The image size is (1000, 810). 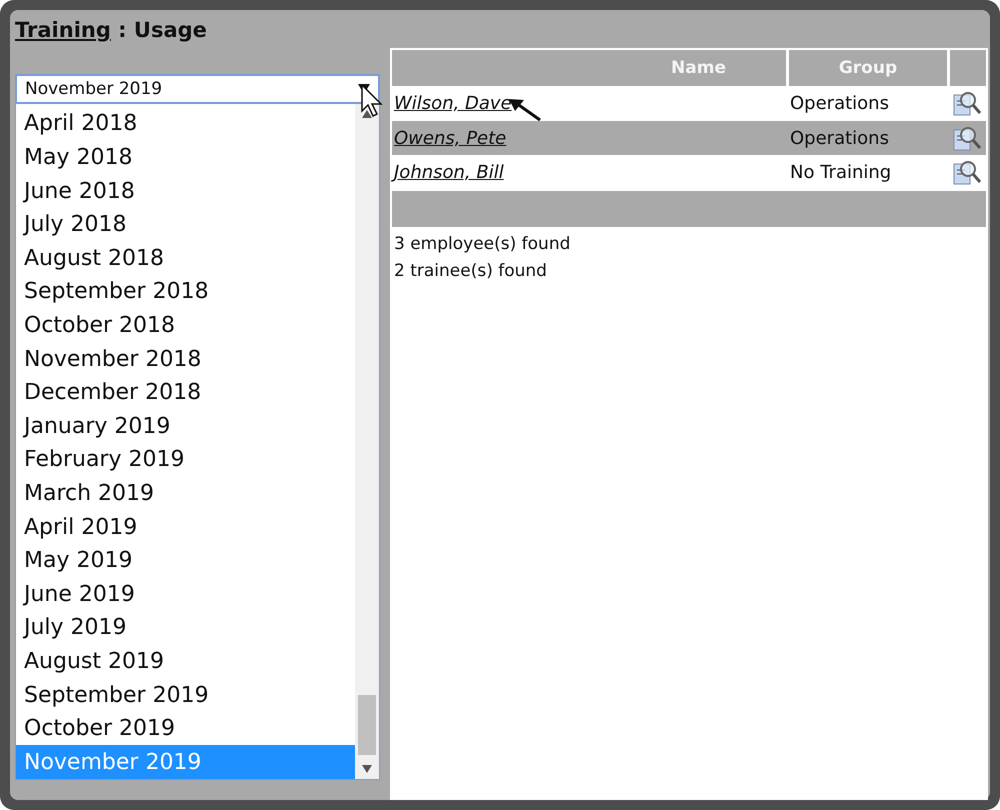 What do you see at coordinates (470, 271) in the screenshot?
I see `result-count: 2 trainee(s) found` at bounding box center [470, 271].